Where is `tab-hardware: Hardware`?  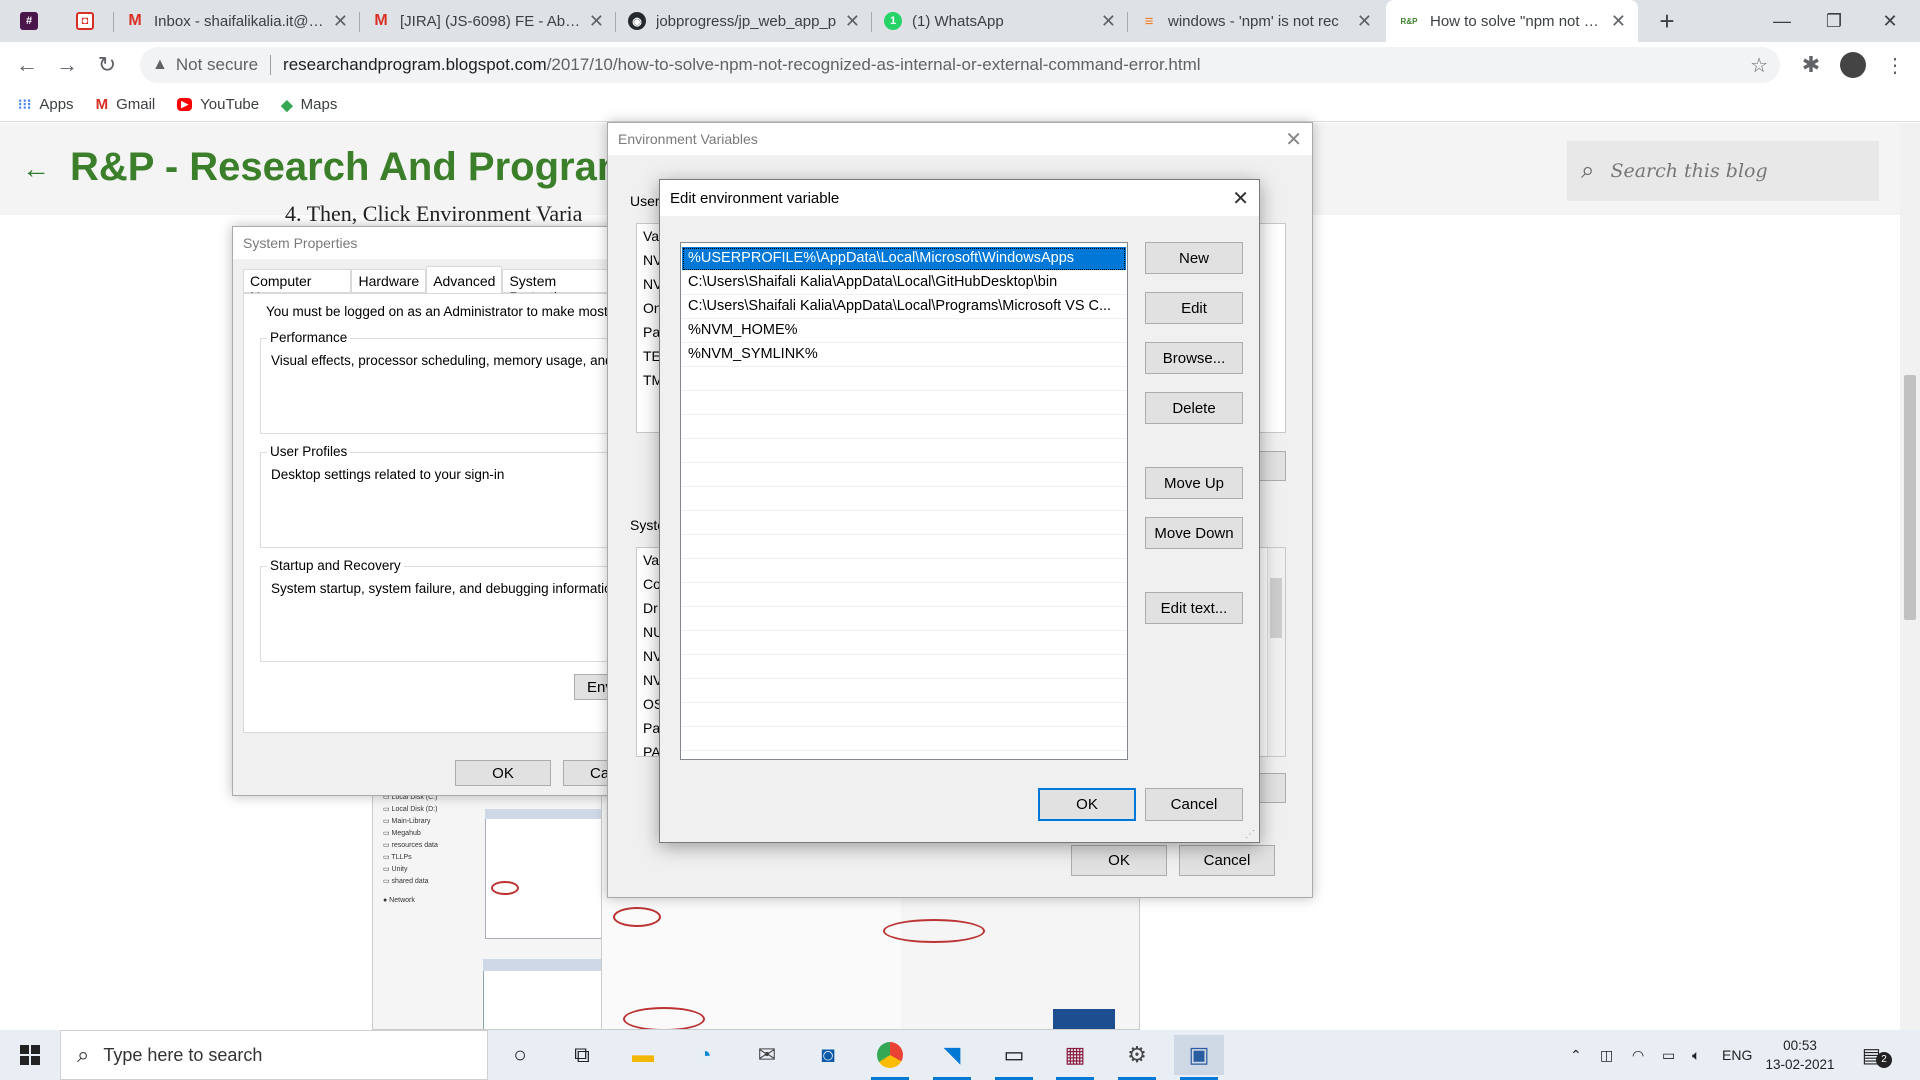
tab-hardware: Hardware is located at coordinates (389, 281).